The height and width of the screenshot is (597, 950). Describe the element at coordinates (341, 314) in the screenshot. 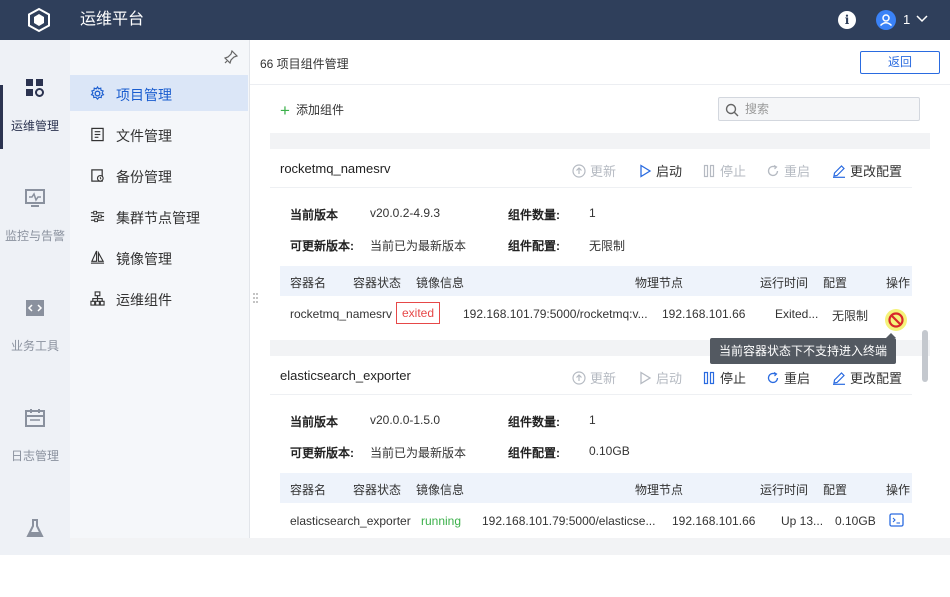

I see `cell-container: rocketmq_namesrv` at that location.